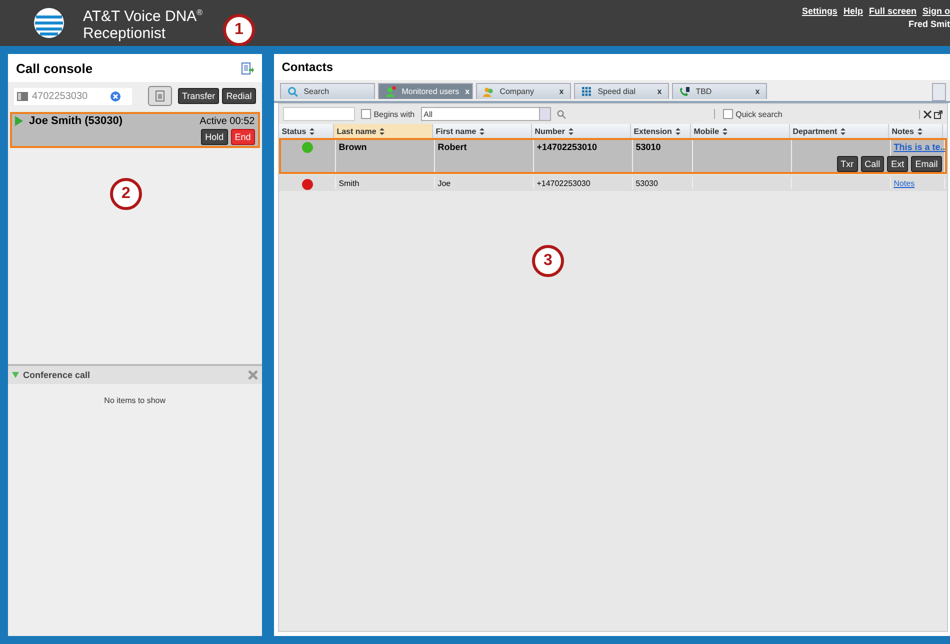 The image size is (950, 644). Describe the element at coordinates (904, 183) in the screenshot. I see `notes-link: Notes` at that location.